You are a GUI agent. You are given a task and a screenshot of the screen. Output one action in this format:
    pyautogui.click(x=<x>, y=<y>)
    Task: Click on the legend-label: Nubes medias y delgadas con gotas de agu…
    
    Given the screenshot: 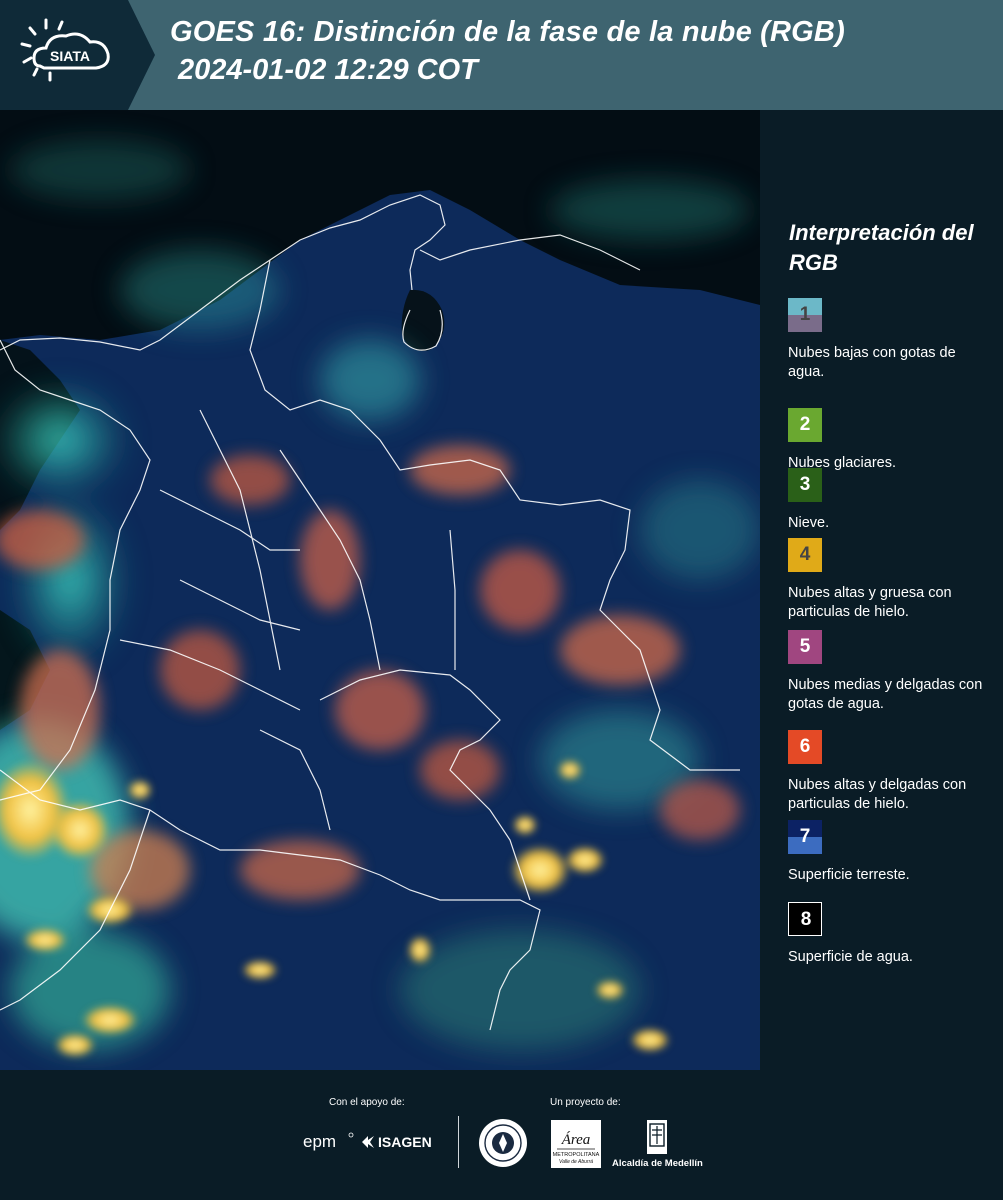 What is the action you would take?
    pyautogui.click(x=885, y=694)
    